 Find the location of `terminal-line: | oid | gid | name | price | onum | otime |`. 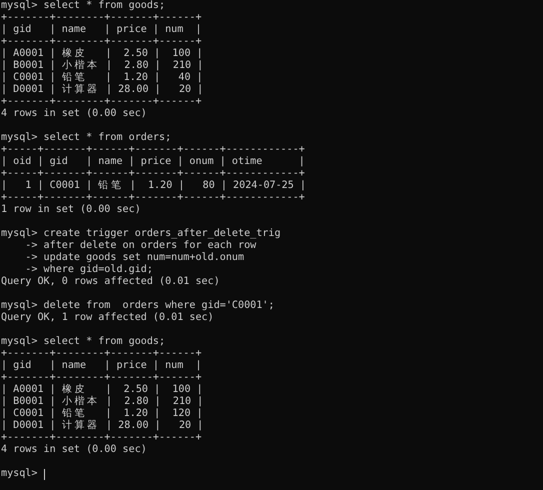

terminal-line: | oid | gid | name | price | onum | otime | is located at coordinates (153, 162).